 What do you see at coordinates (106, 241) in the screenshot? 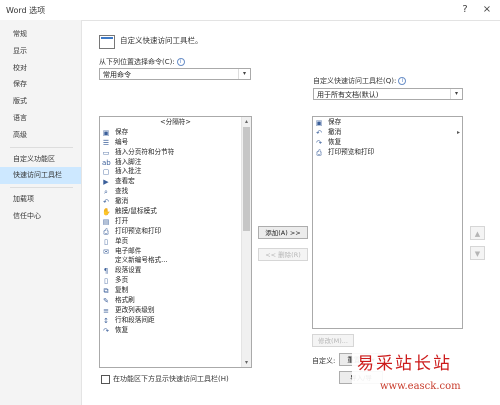
I see `single-page-icon: ▯` at bounding box center [106, 241].